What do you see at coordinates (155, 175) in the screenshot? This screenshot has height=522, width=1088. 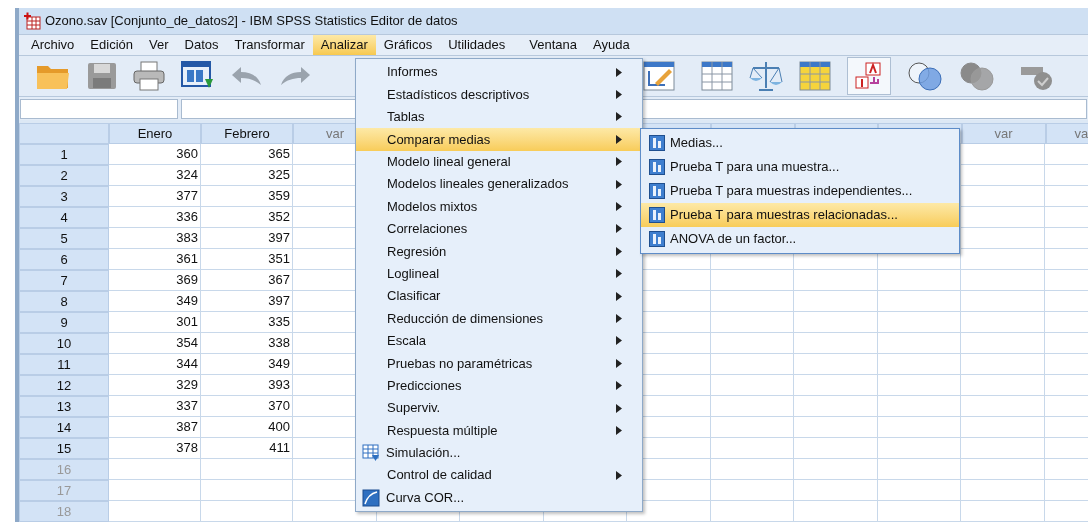 I see `table-cell: 324` at bounding box center [155, 175].